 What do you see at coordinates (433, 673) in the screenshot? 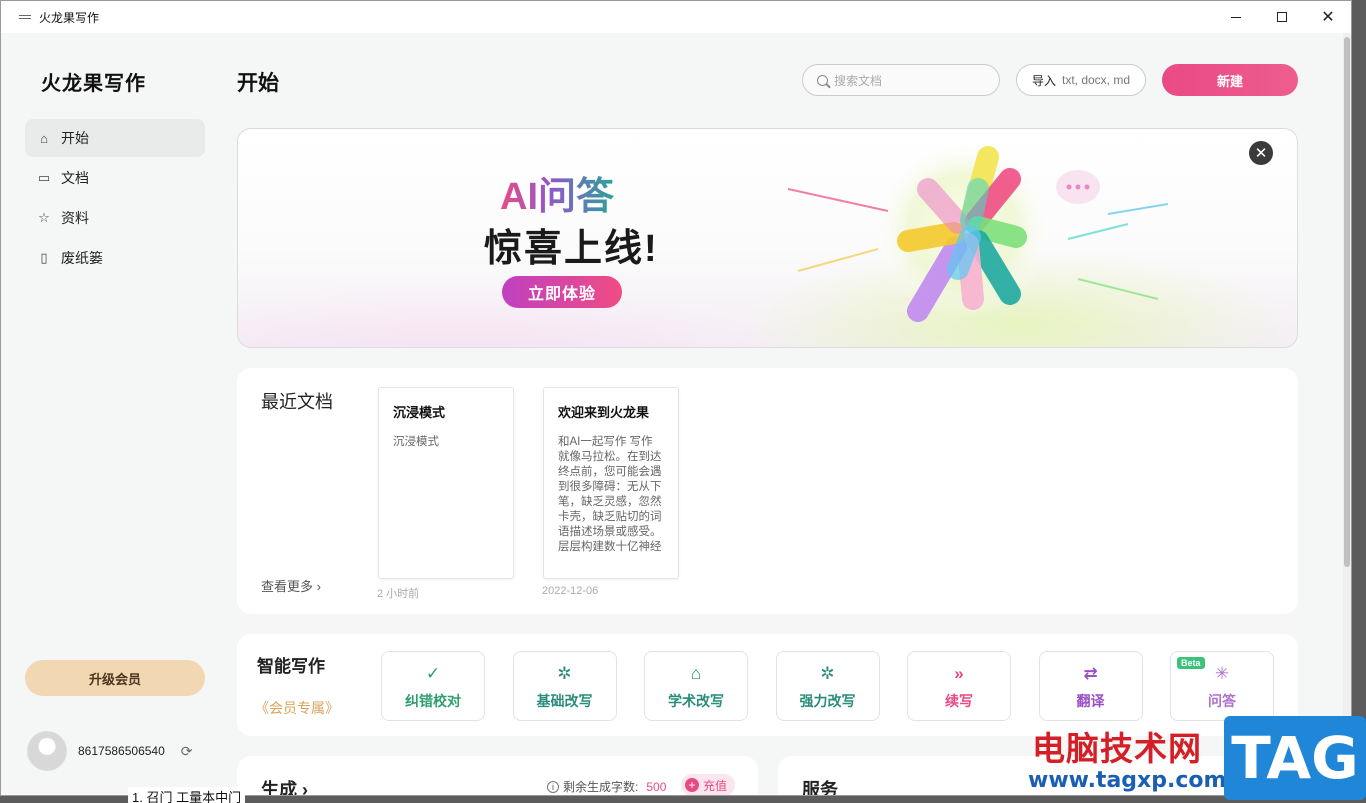
I see `check-icon: ✓` at bounding box center [433, 673].